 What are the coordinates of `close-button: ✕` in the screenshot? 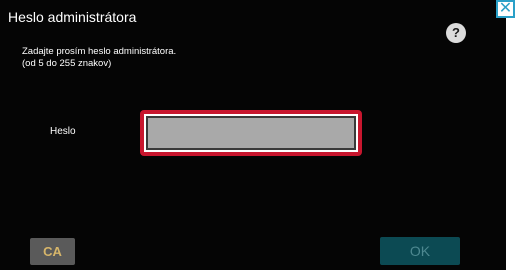 It's located at (505, 9).